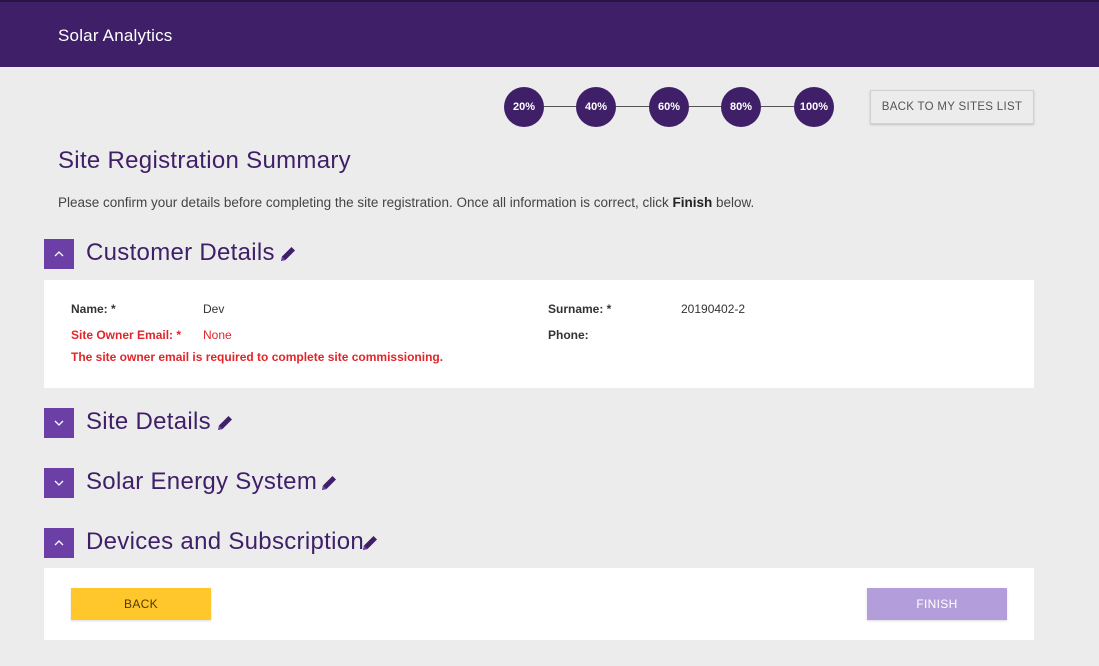 The image size is (1099, 666). Describe the element at coordinates (539, 604) in the screenshot. I see `actions-panel: BACK FINISH` at that location.